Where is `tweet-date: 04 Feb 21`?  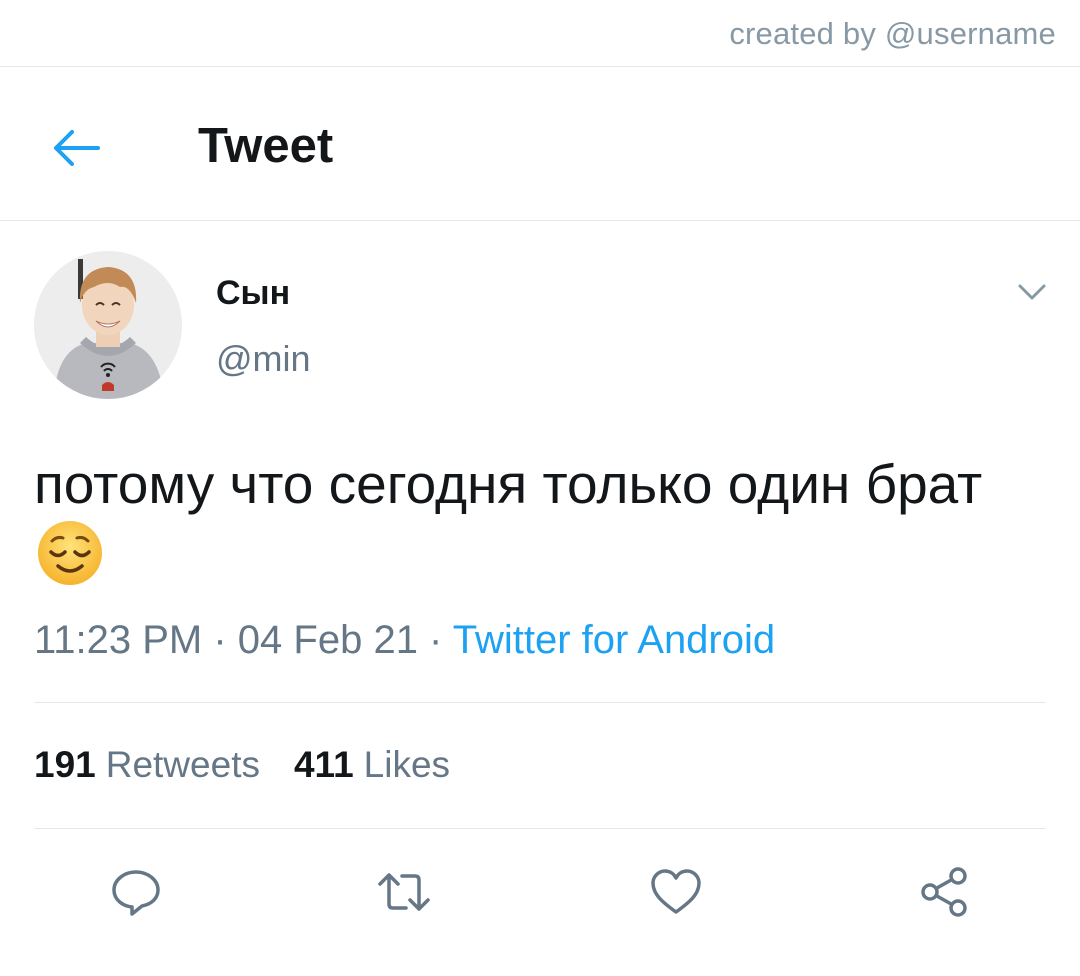 tweet-date: 04 Feb 21 is located at coordinates (327, 640).